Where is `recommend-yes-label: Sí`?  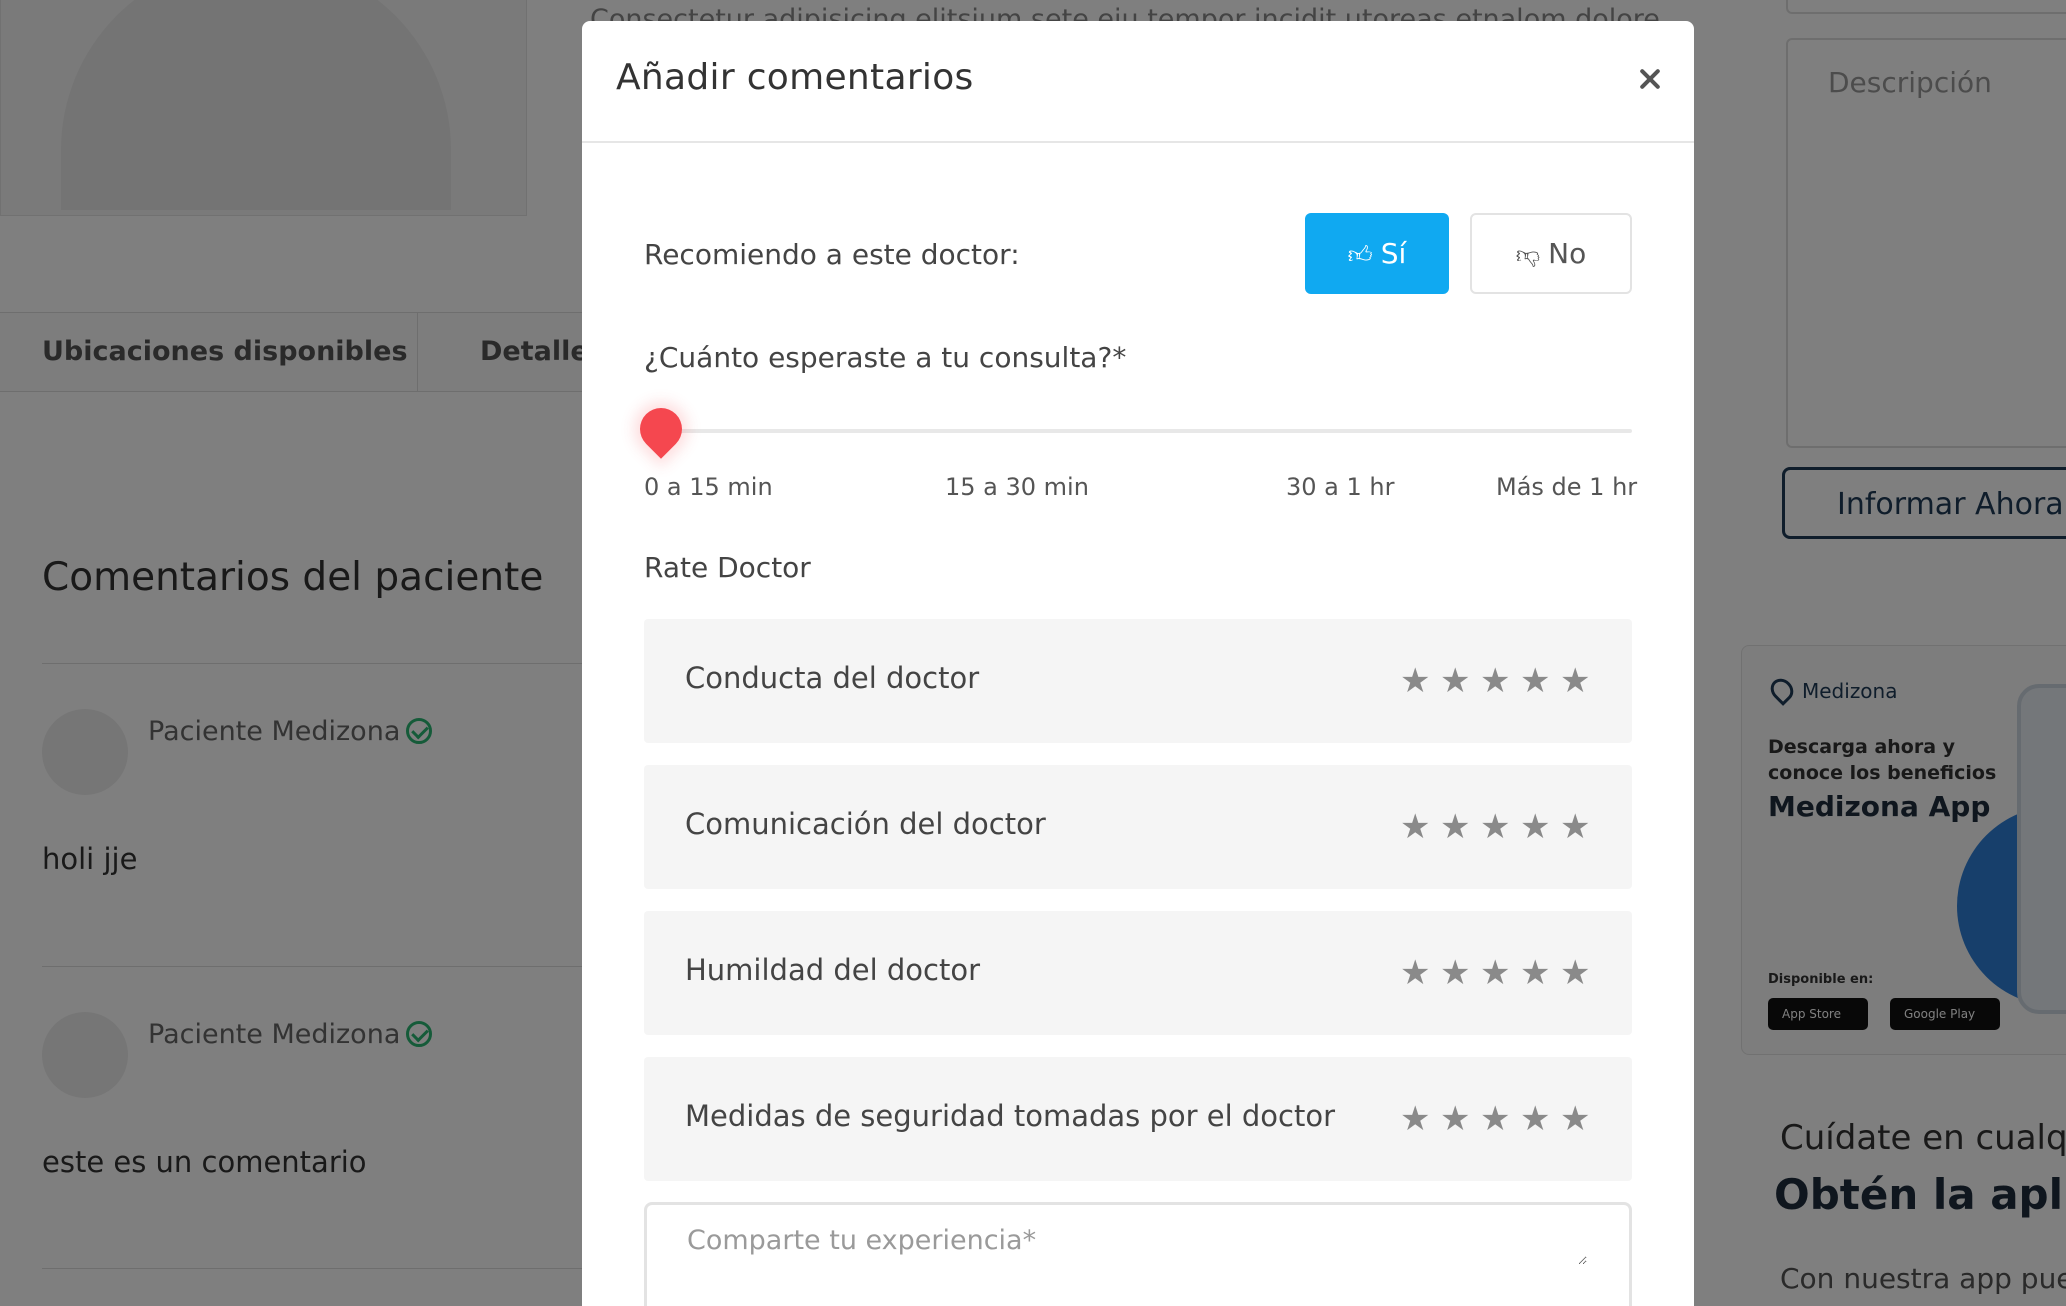
recommend-yes-label: Sí is located at coordinates (1393, 253).